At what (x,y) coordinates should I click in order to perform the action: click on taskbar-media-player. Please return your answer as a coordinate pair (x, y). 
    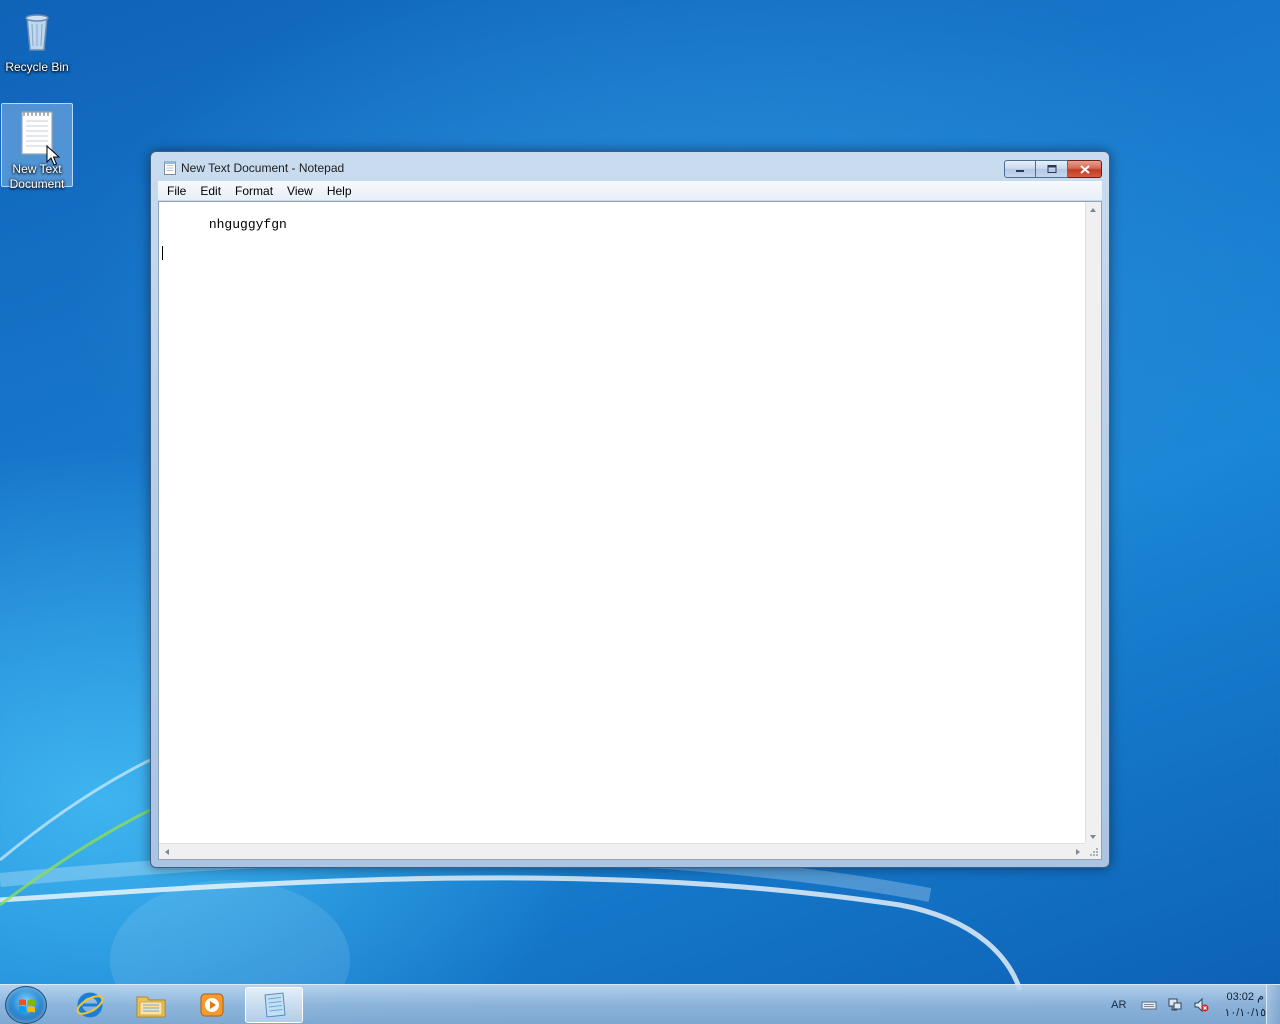
    Looking at the image, I should click on (212, 1005).